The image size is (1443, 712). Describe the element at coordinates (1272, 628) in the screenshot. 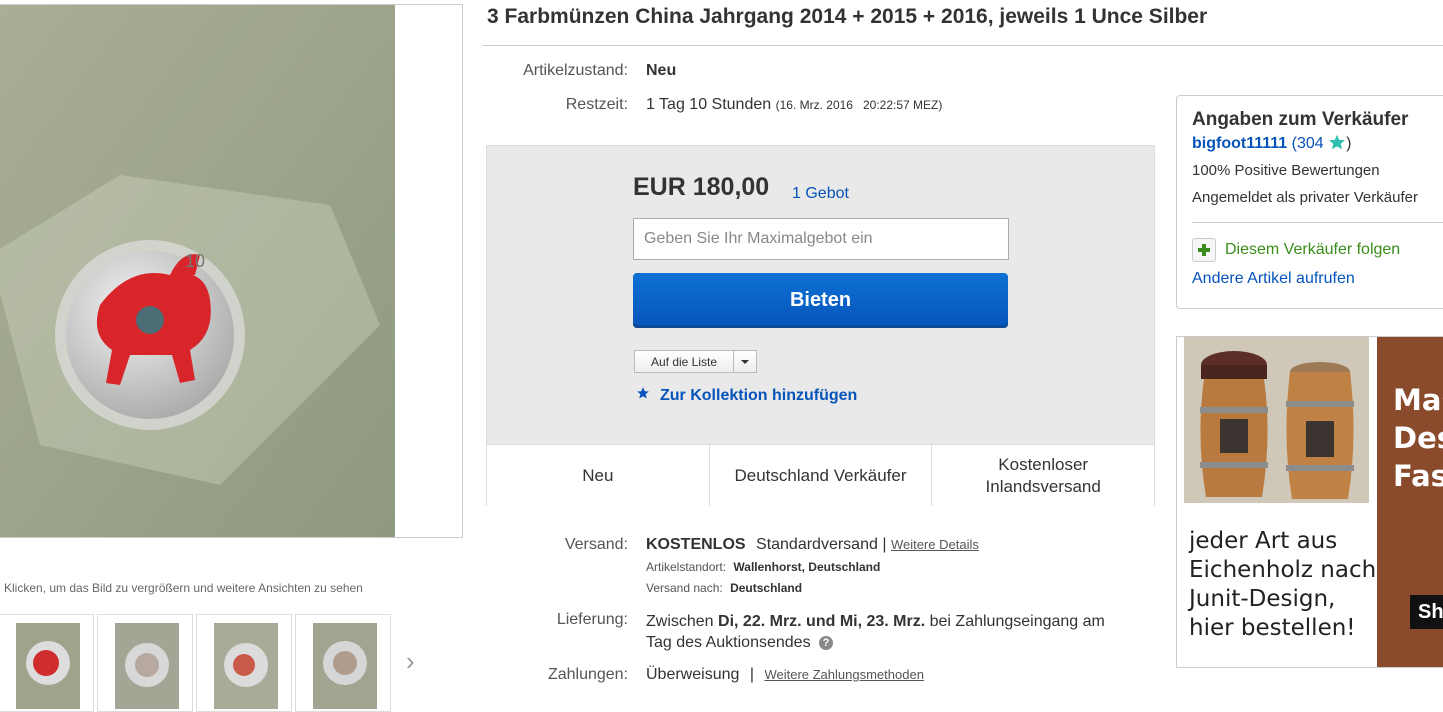

I see `ad-line: hier bestellen!` at that location.